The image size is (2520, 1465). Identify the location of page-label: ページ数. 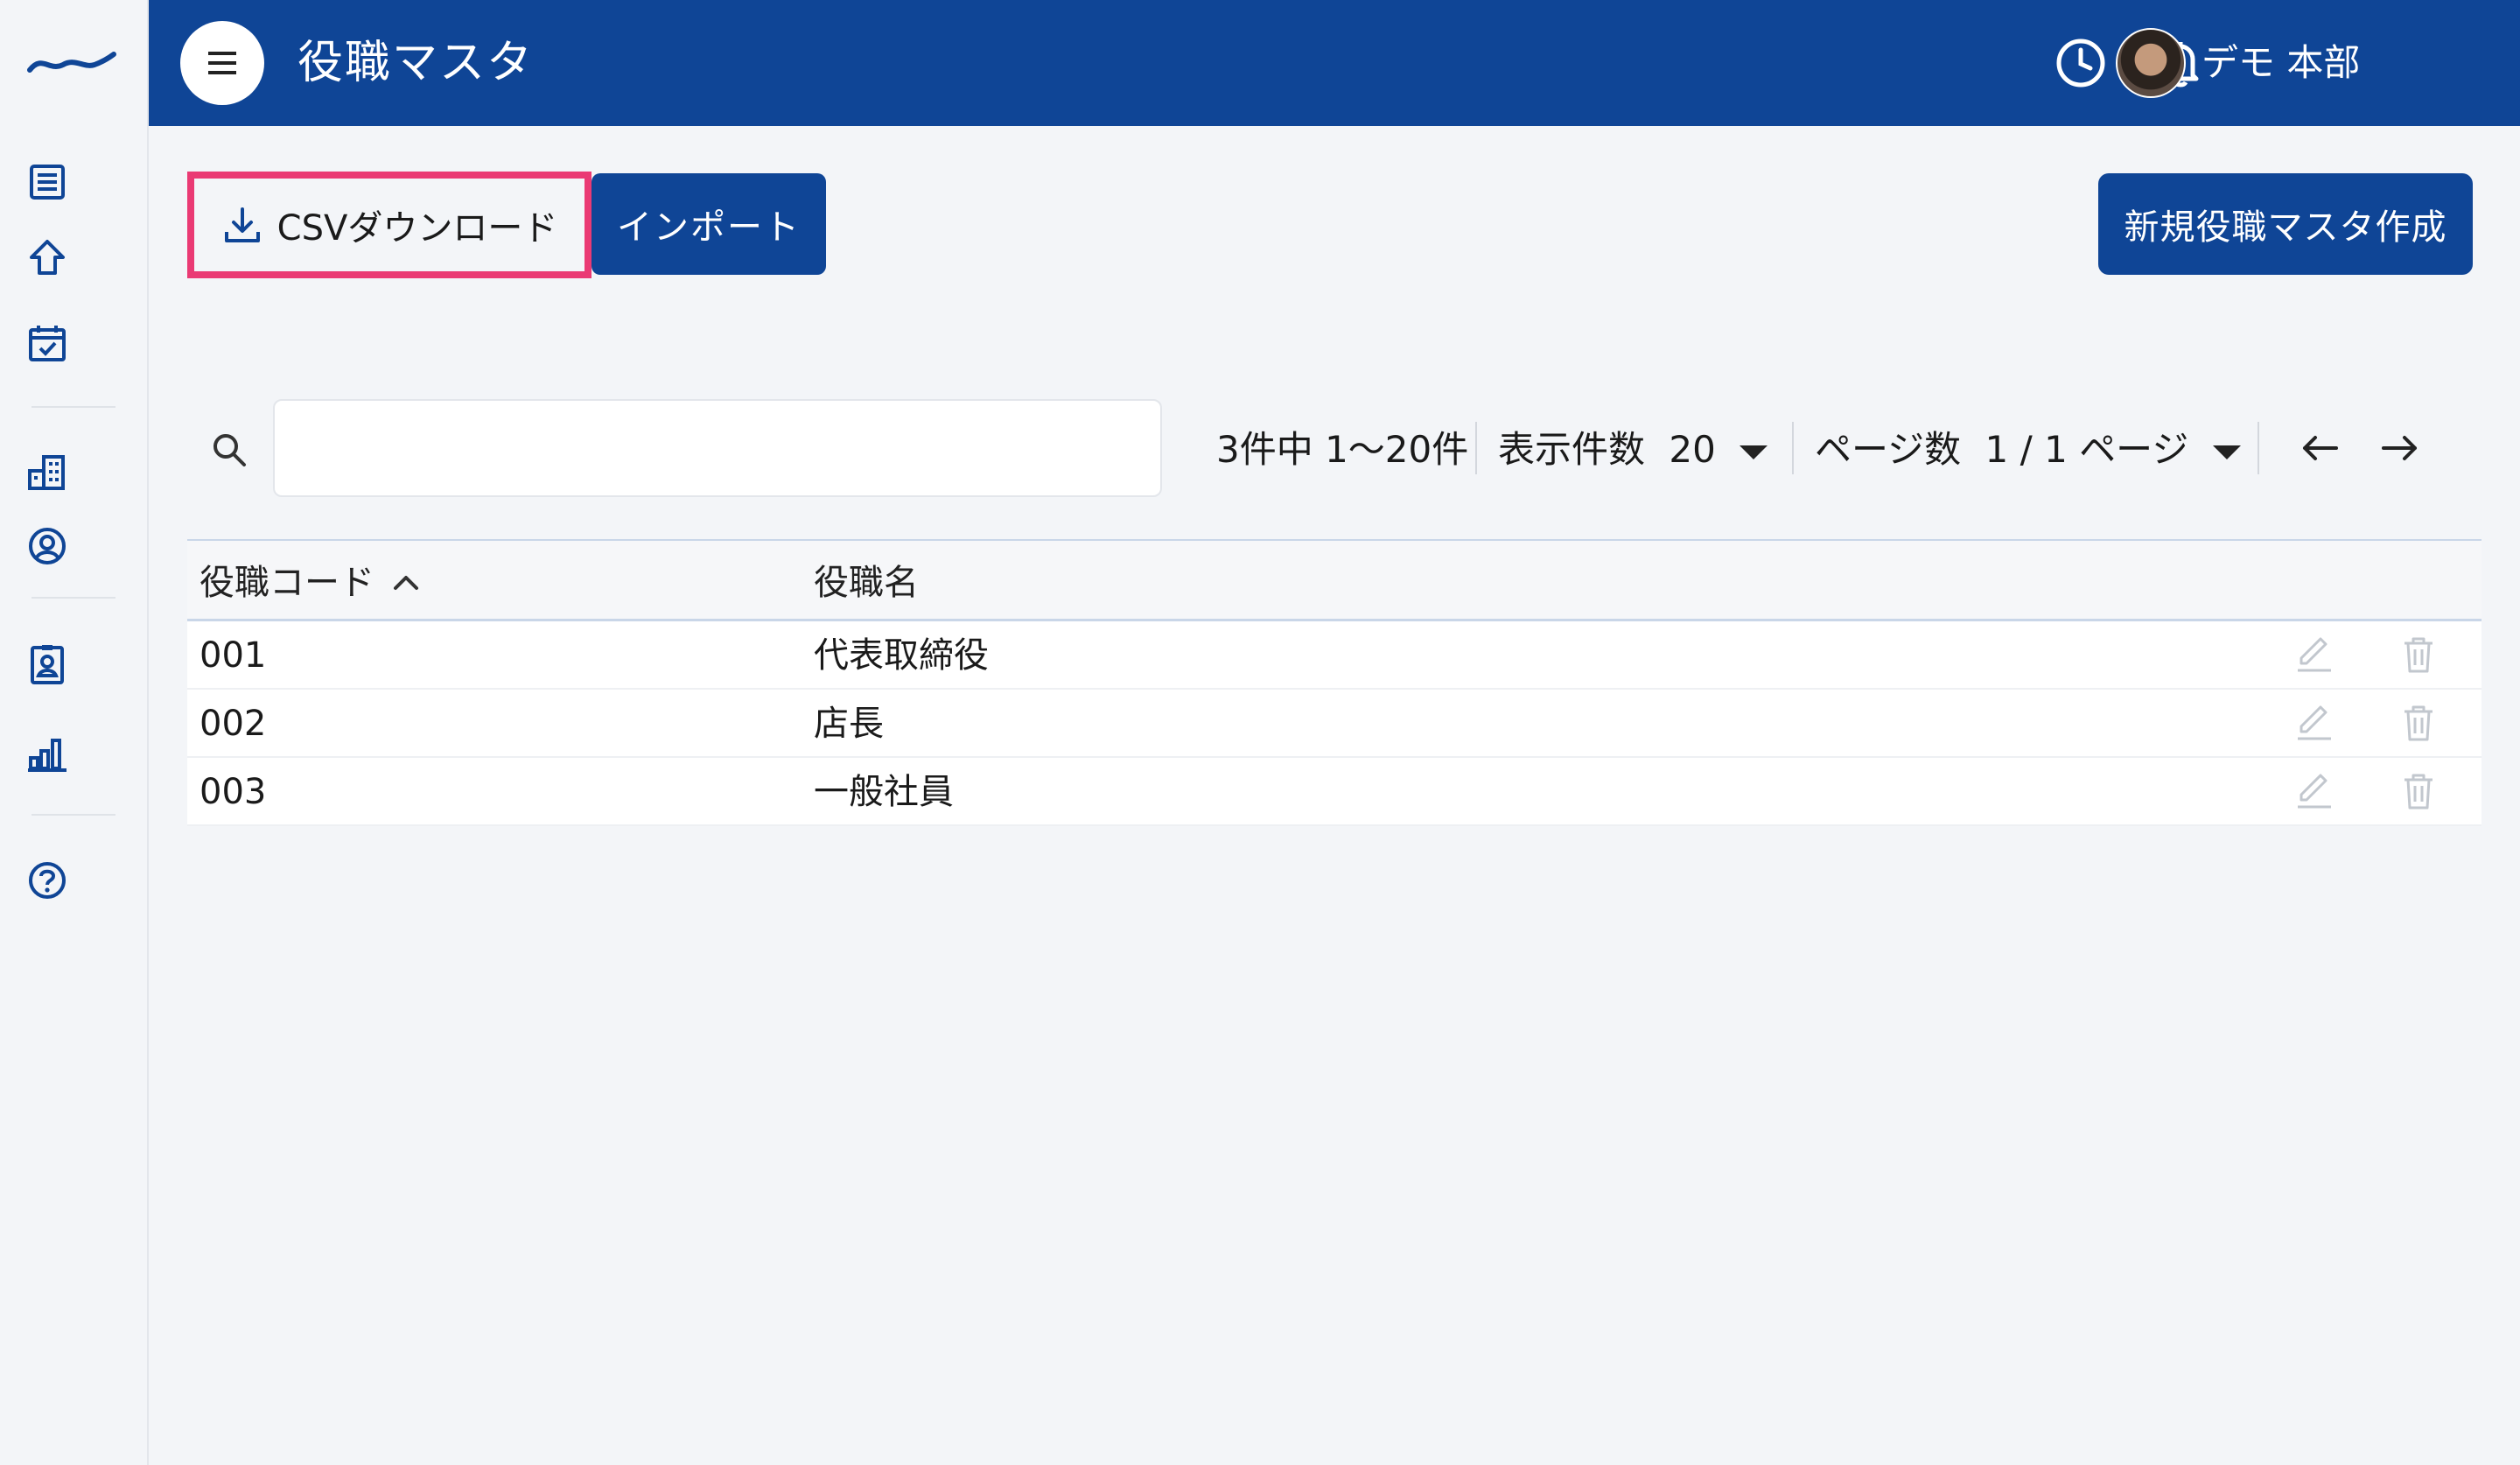
(1888, 449).